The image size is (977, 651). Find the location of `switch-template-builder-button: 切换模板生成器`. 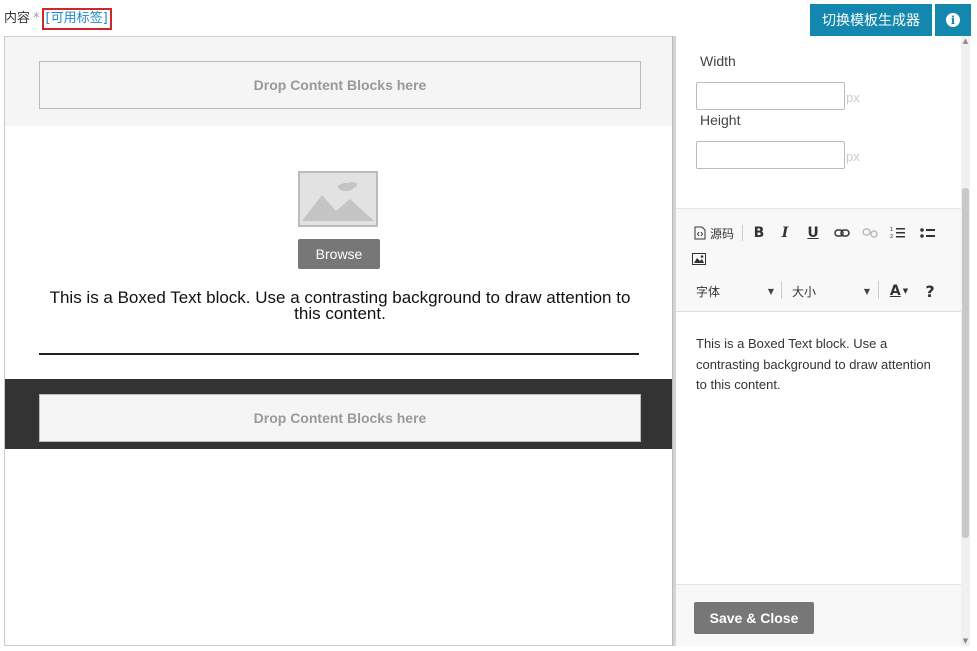

switch-template-builder-button: 切换模板生成器 is located at coordinates (871, 20).